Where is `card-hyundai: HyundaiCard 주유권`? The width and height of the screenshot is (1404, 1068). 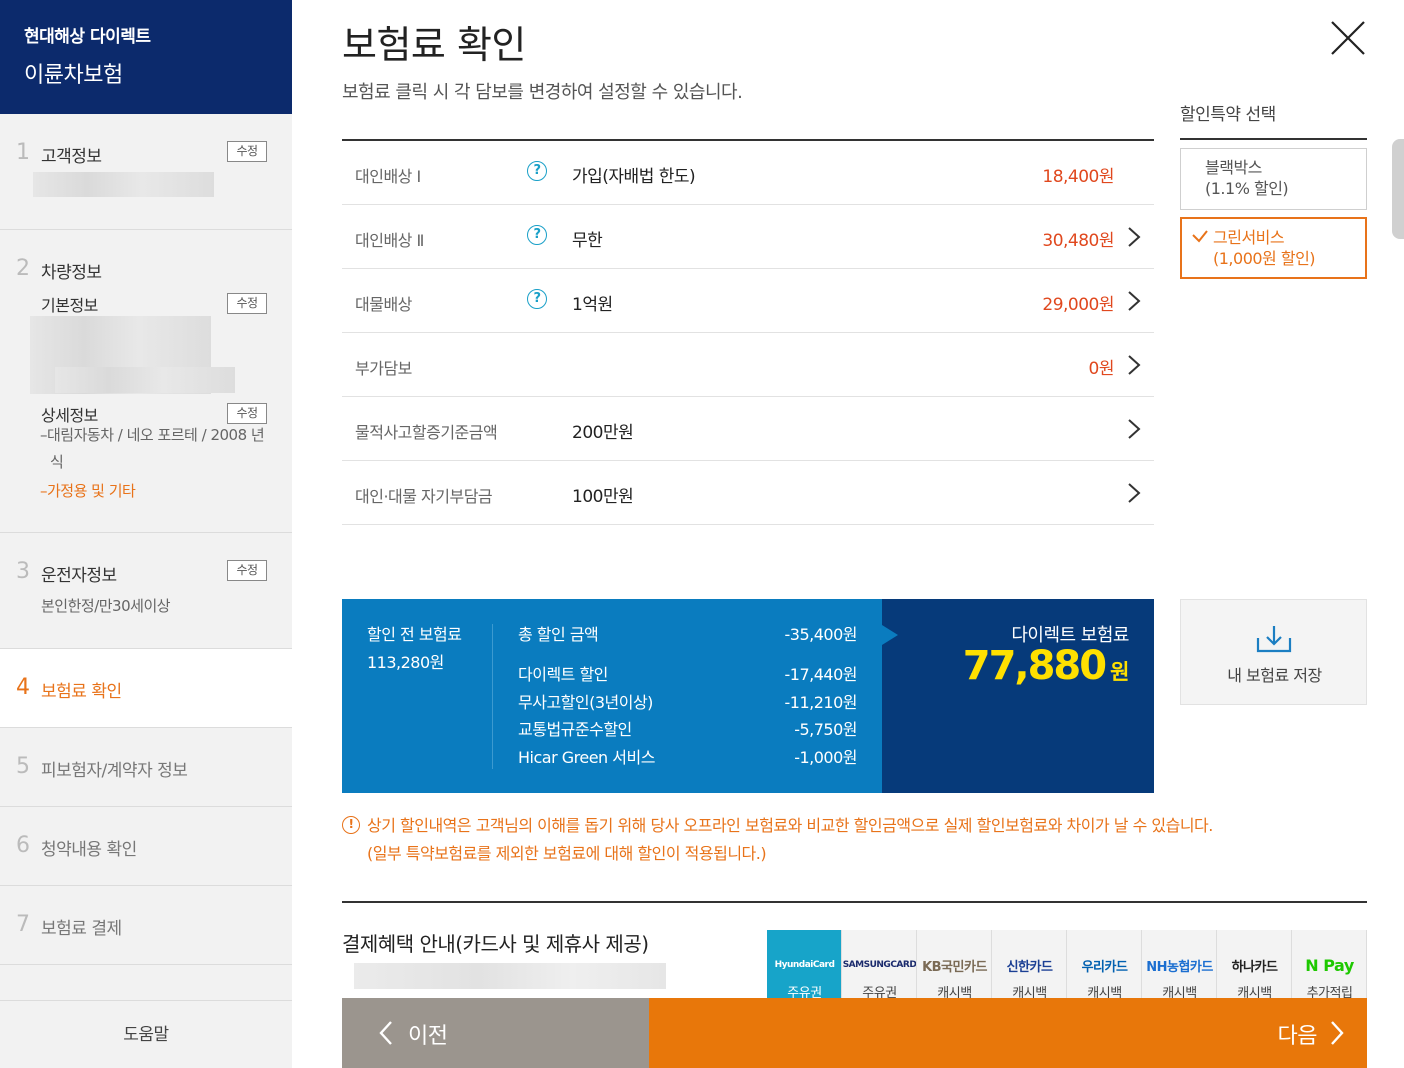
card-hyundai: HyundaiCard 주유권 is located at coordinates (804, 964).